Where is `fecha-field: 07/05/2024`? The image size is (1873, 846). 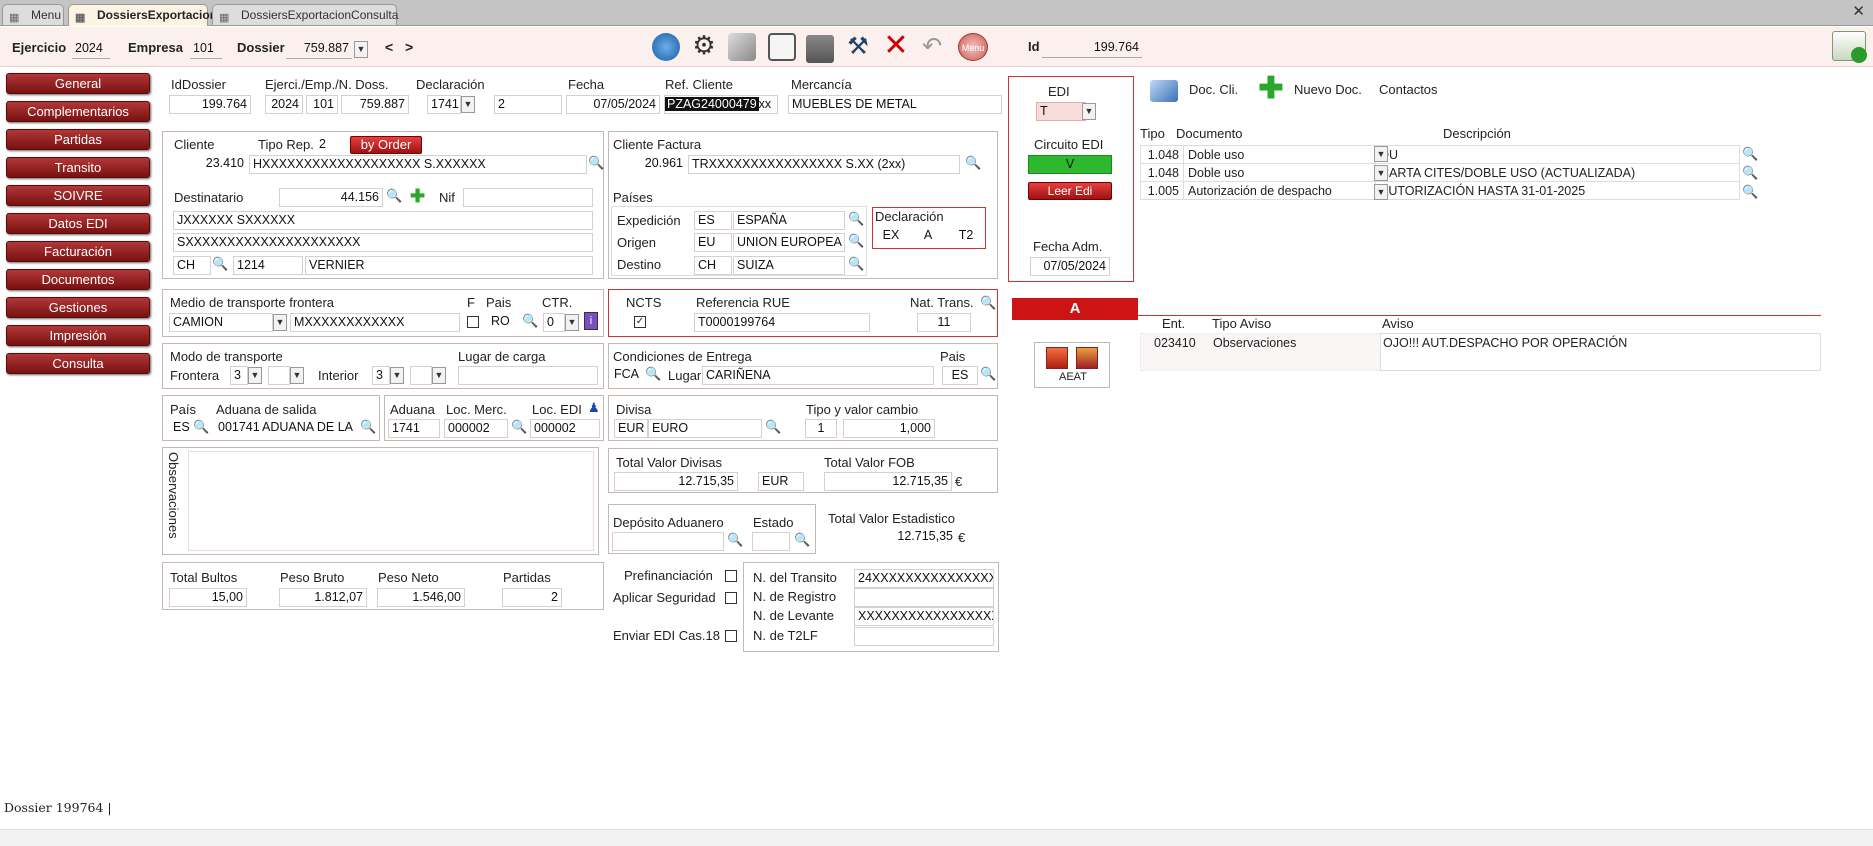
fecha-field: 07/05/2024 is located at coordinates (613, 104).